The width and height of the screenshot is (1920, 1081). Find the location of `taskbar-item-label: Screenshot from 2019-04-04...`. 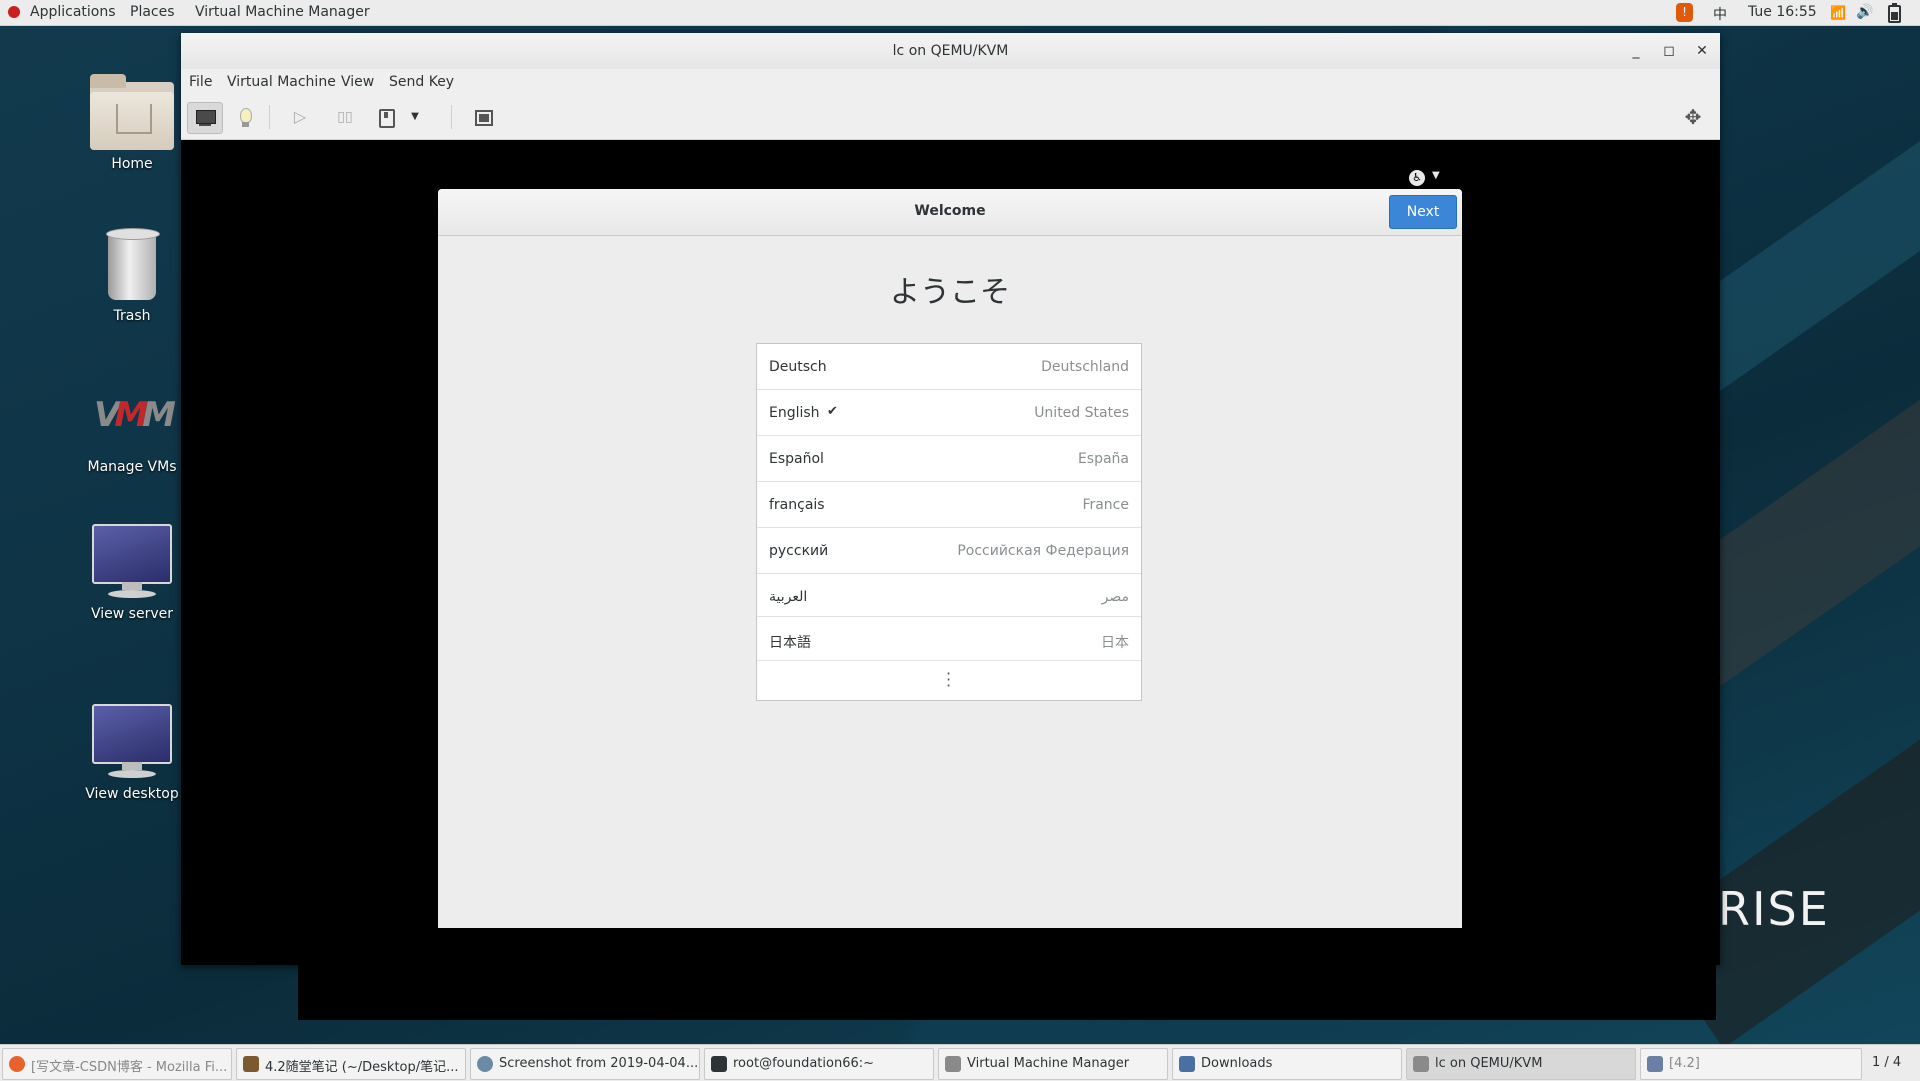

taskbar-item-label: Screenshot from 2019-04-04... is located at coordinates (599, 1063).